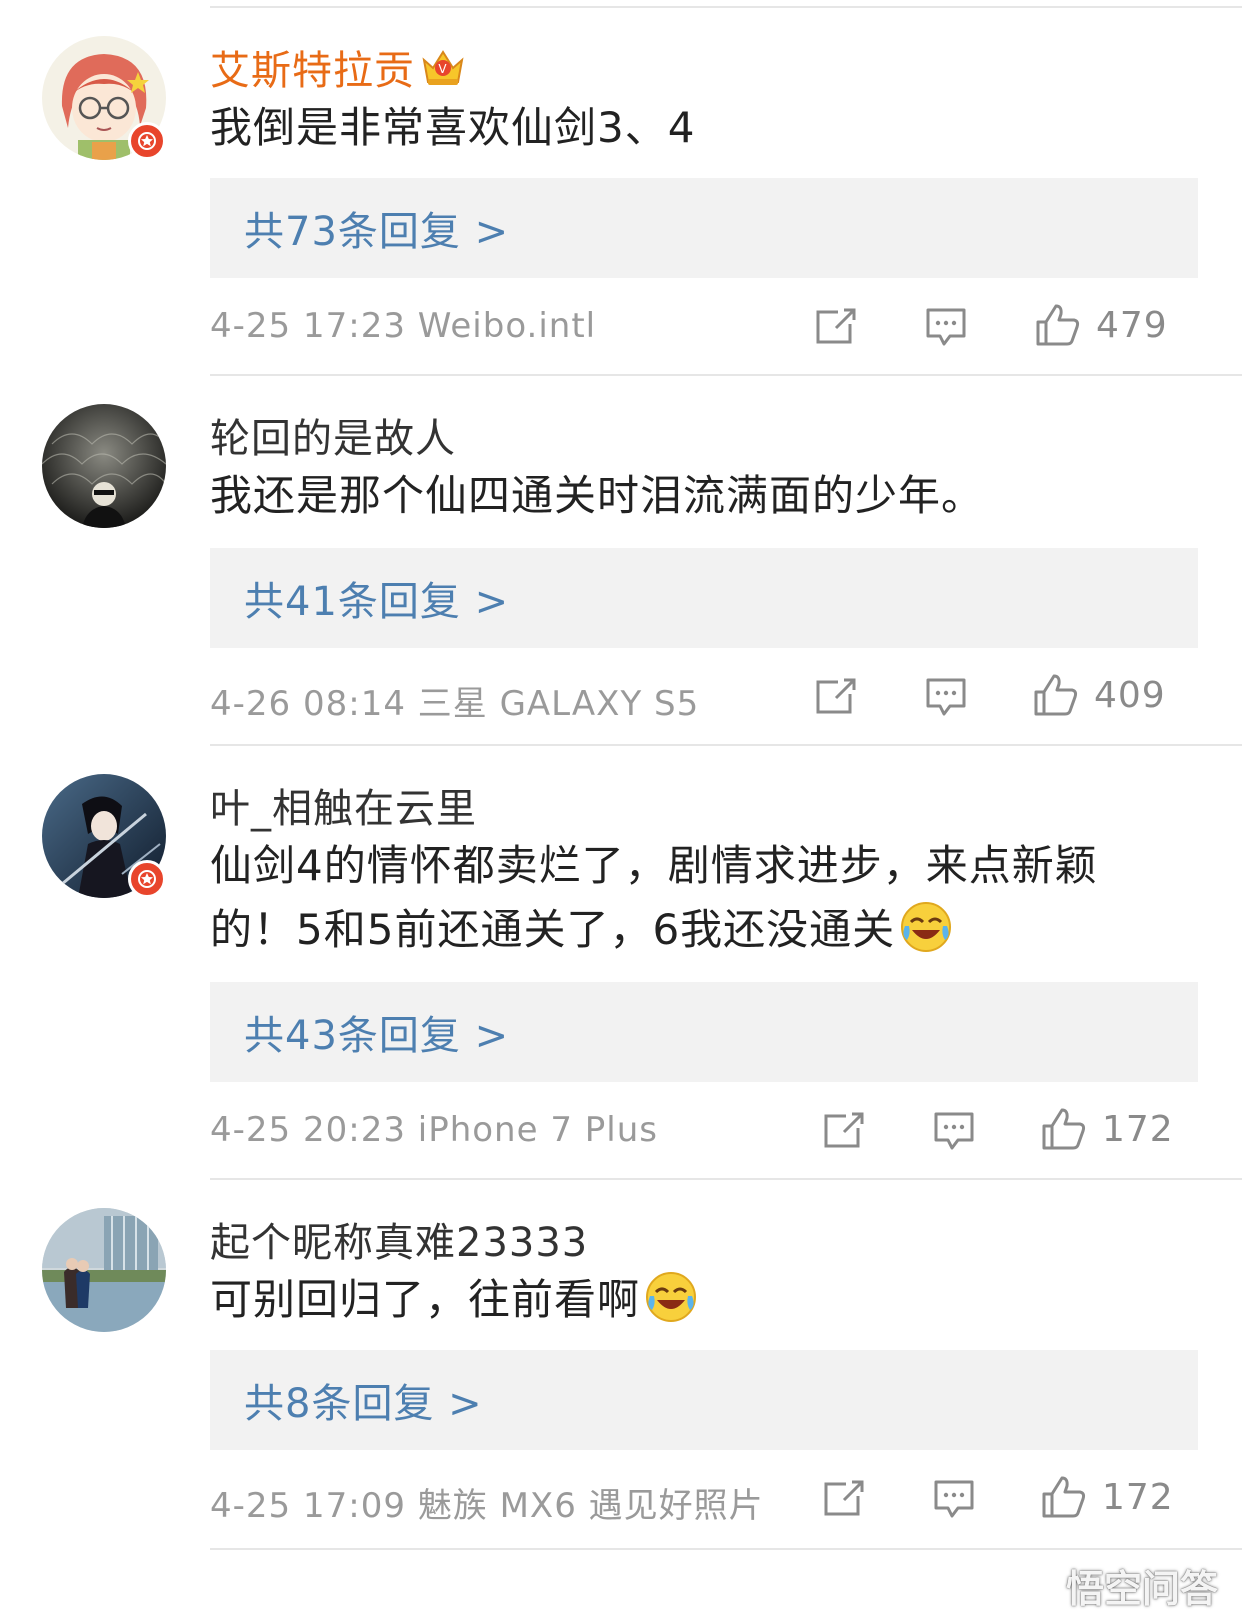 The image size is (1242, 1621). I want to click on wukong-logo-icon, so click(1032, 1585).